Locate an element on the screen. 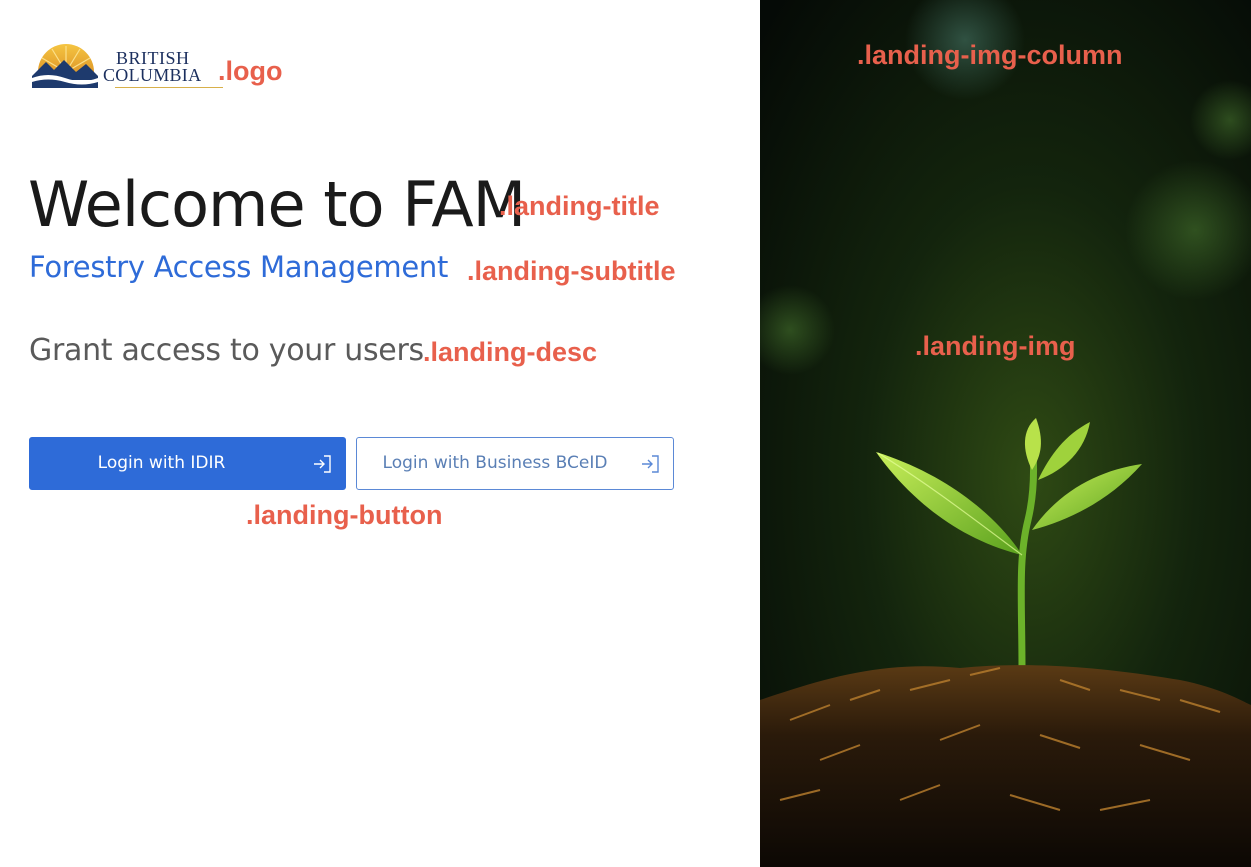 The image size is (1251, 867). landing-button-annotation: .landing-button is located at coordinates (344, 515).